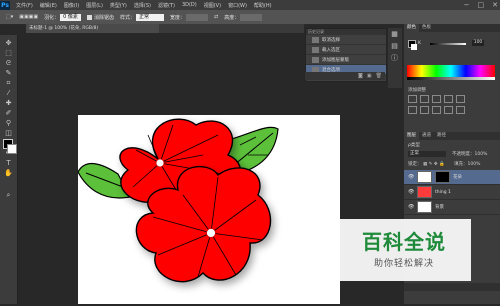 This screenshot has height=306, width=500. What do you see at coordinates (448, 44) in the screenshot?
I see `color-slider` at bounding box center [448, 44].